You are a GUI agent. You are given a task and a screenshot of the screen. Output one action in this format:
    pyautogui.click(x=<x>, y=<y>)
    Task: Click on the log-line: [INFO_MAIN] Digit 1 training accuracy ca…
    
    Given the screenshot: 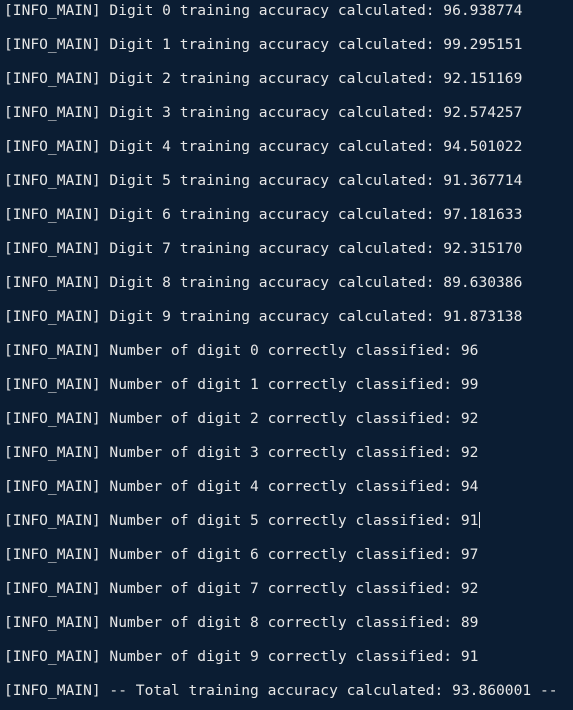 What is the action you would take?
    pyautogui.click(x=263, y=44)
    